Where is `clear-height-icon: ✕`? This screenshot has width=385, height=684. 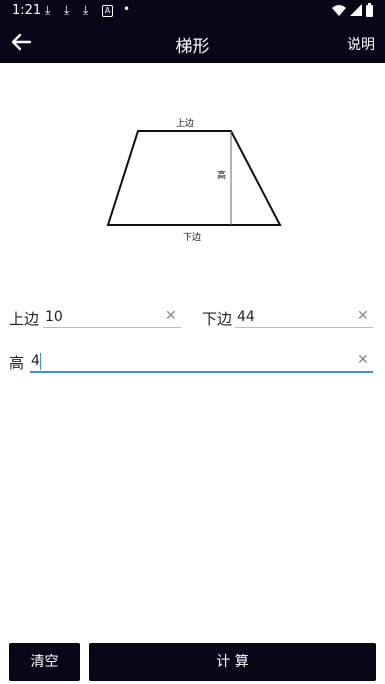 clear-height-icon: ✕ is located at coordinates (363, 360).